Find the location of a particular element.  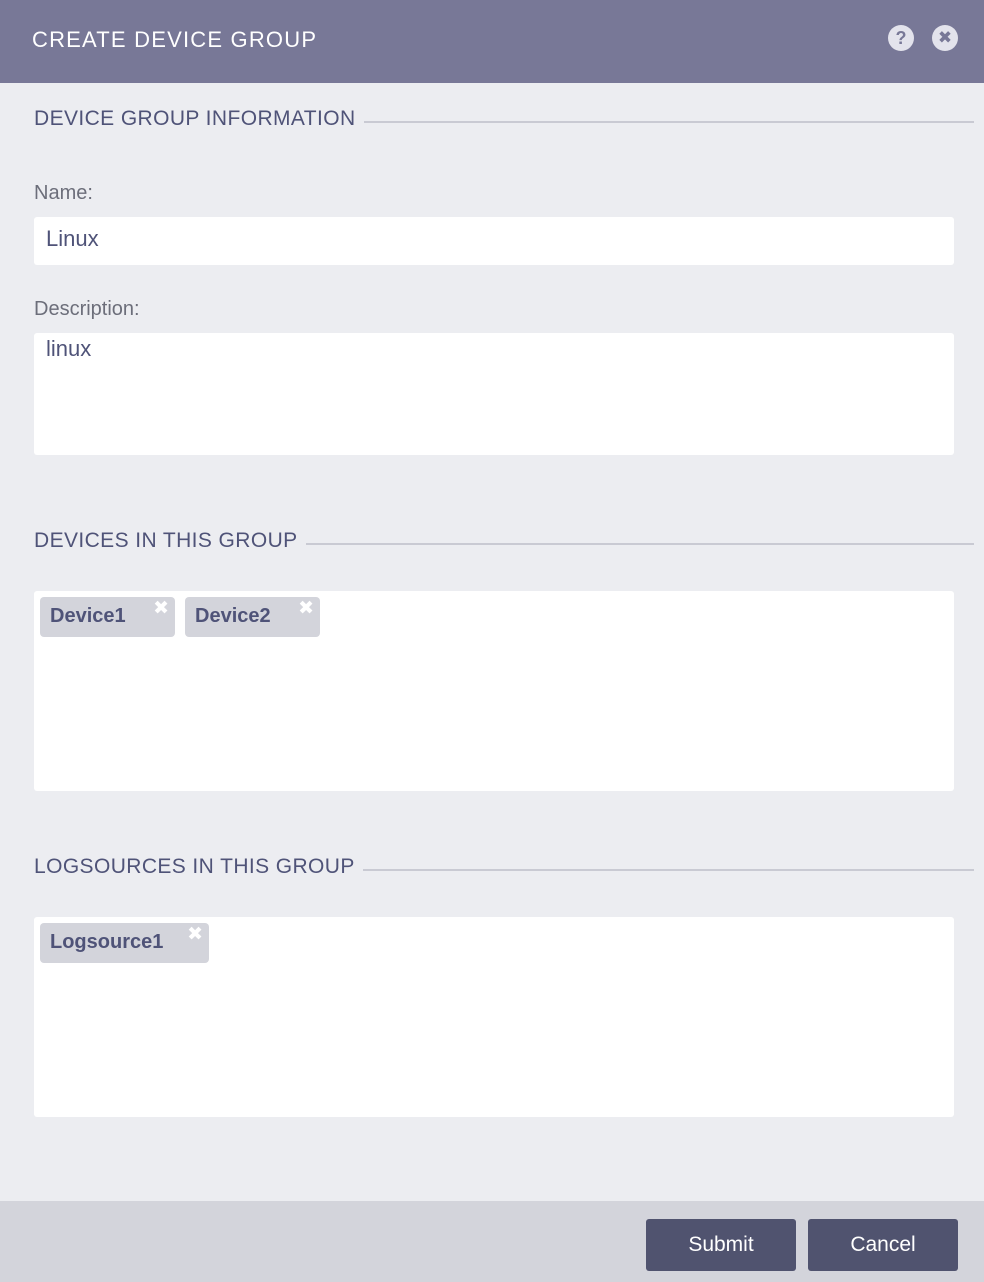

logsources-tag-input: Logsource1 ✖ is located at coordinates (494, 1017).